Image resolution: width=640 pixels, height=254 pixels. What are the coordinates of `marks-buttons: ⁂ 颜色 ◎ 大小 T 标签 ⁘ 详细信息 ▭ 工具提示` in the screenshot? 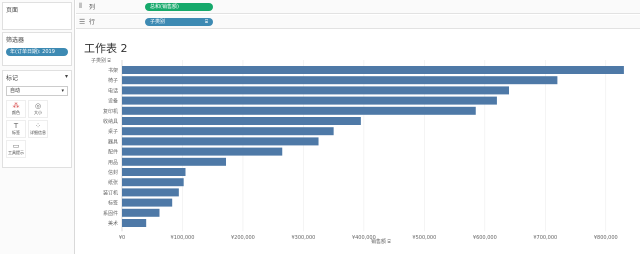 It's located at (37, 129).